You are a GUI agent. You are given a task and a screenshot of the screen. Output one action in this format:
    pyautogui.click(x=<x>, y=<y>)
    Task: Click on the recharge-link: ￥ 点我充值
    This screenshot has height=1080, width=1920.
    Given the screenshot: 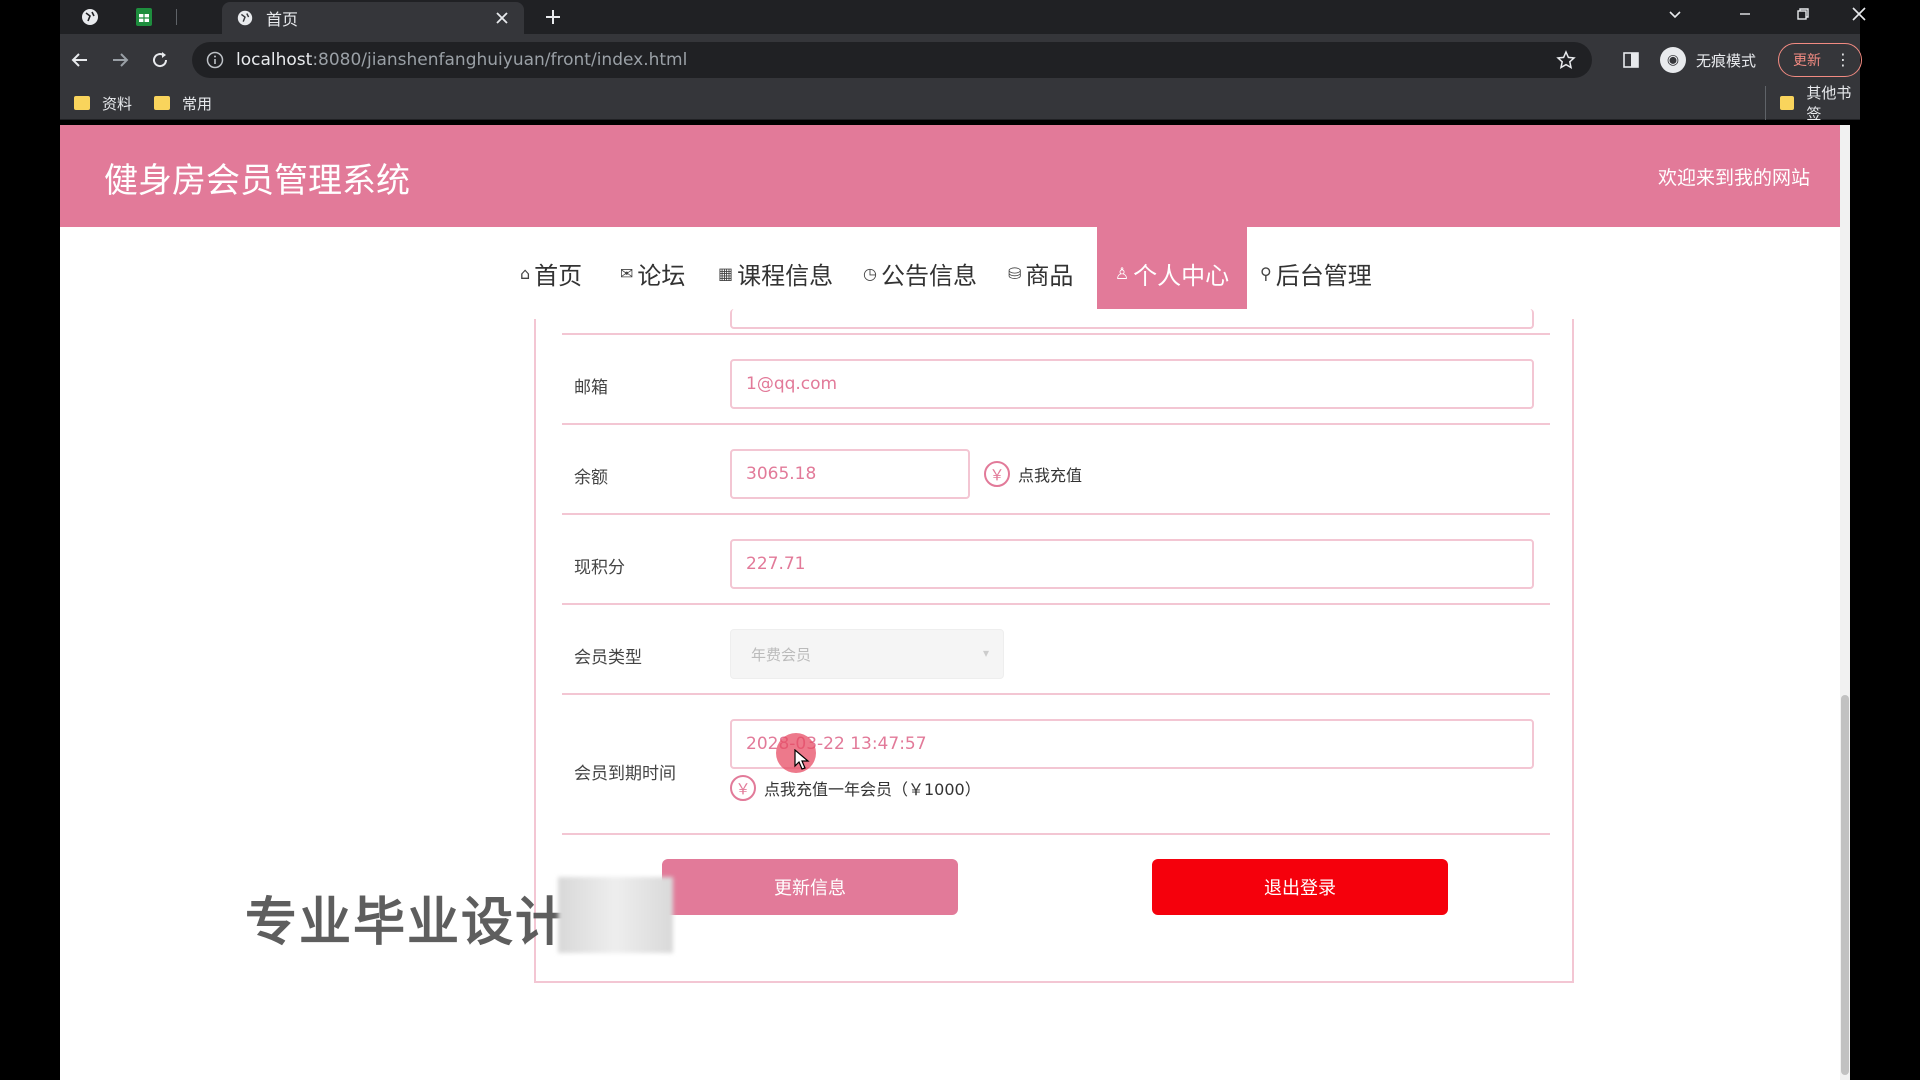 What is the action you would take?
    pyautogui.click(x=1033, y=474)
    